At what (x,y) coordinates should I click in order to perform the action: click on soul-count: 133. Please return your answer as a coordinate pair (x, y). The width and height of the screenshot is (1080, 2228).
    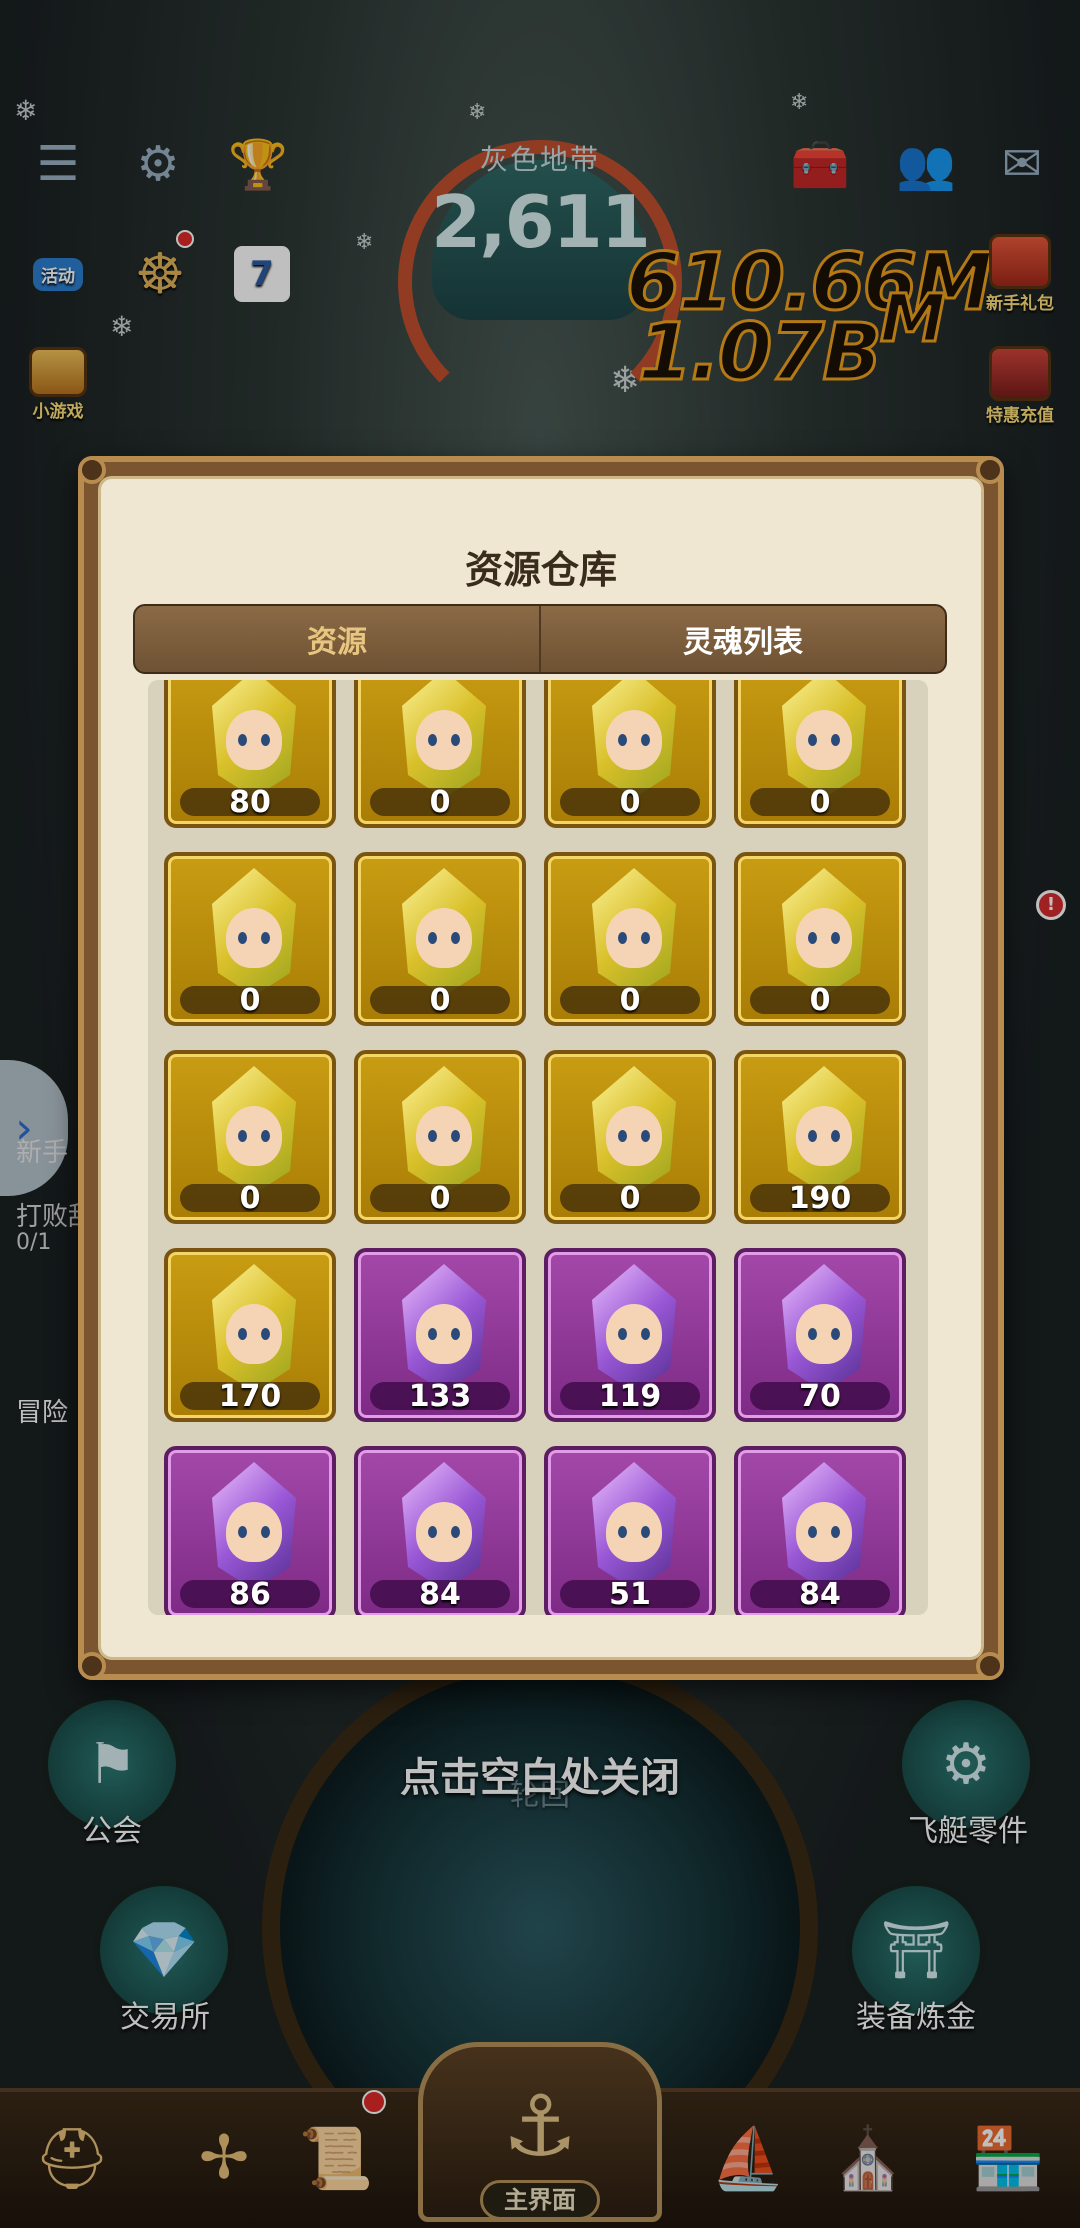
    Looking at the image, I should click on (440, 1396).